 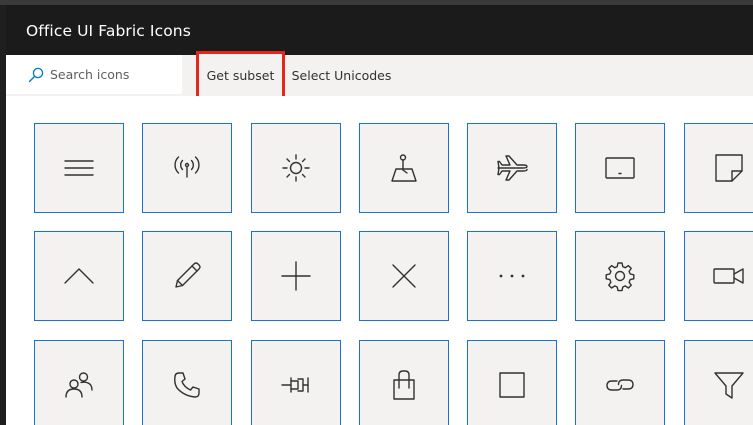 I want to click on video-camera-icon, so click(x=728, y=276).